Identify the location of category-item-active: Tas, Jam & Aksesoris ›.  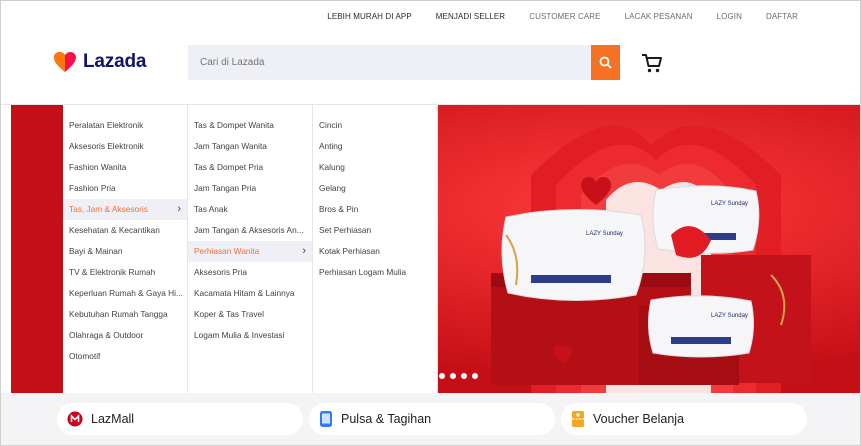
(125, 209).